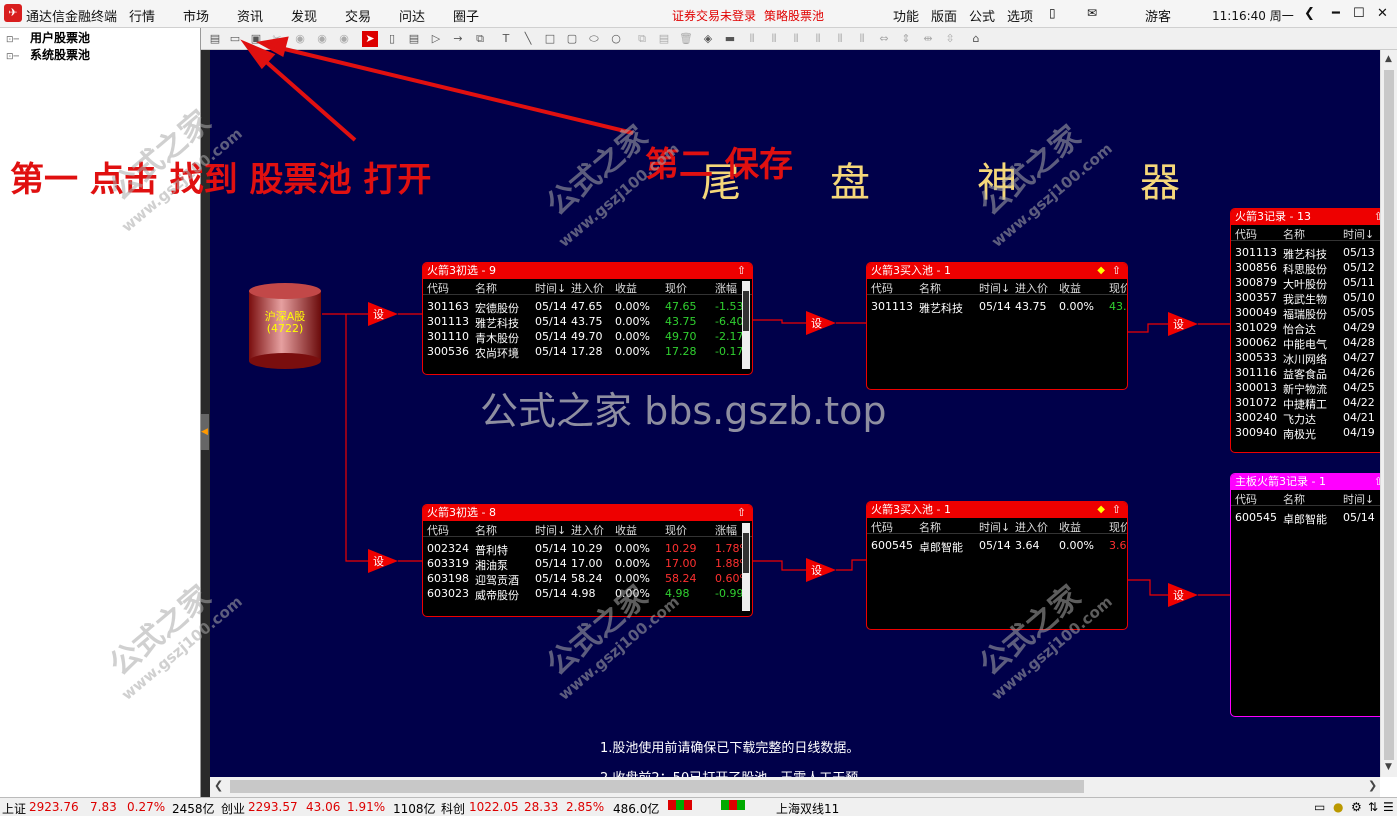  I want to click on kc-index-amount: 486.0亿, so click(636, 809).